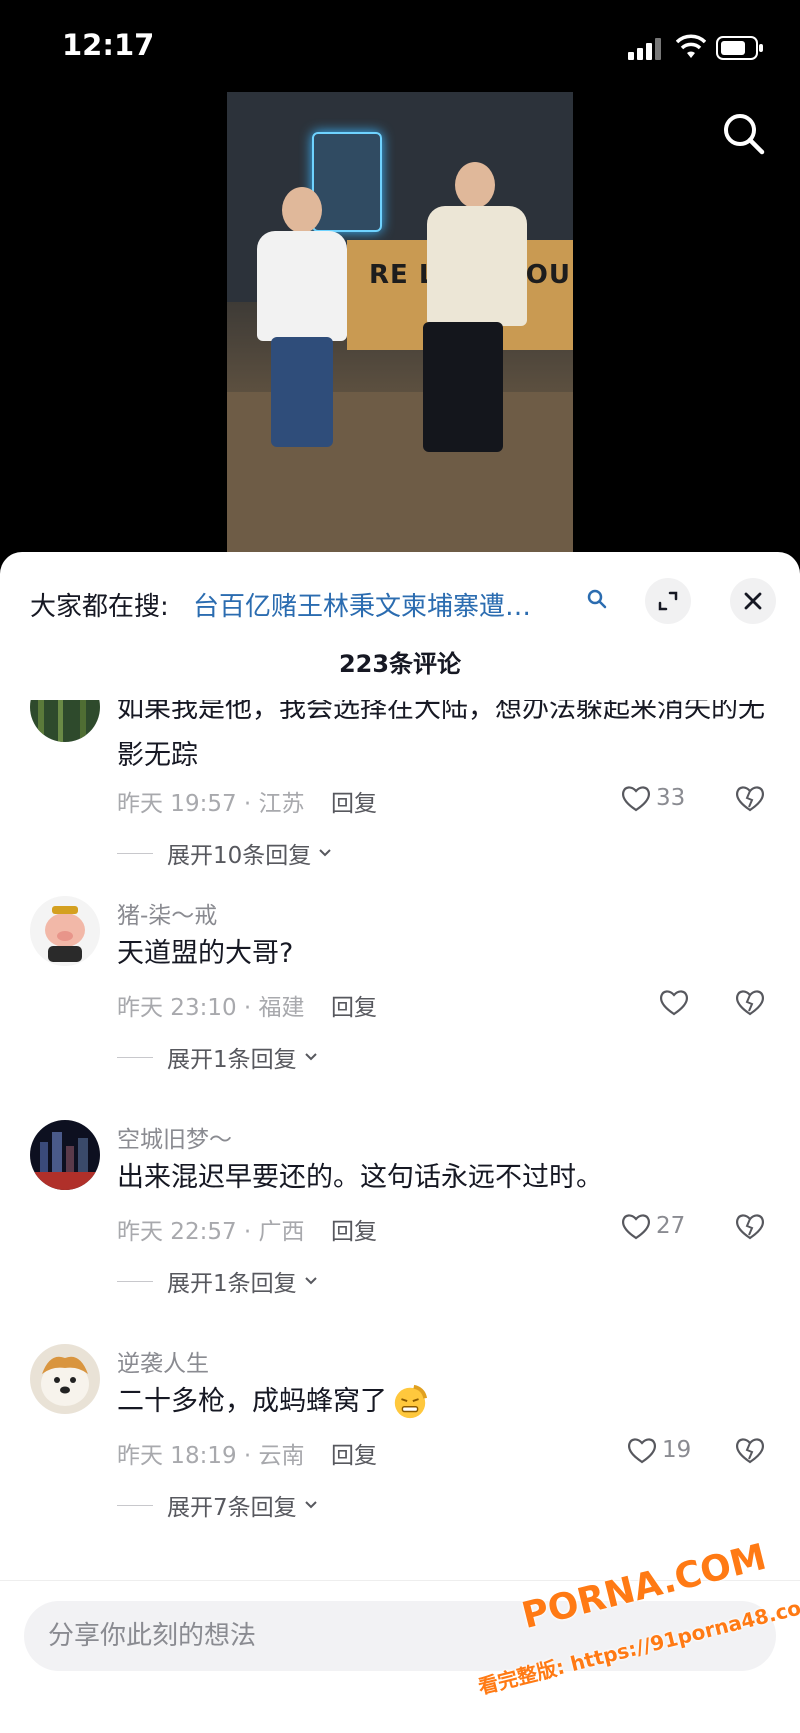 The image size is (800, 1733). Describe the element at coordinates (360, 1177) in the screenshot. I see `comment-text: 出来混迟早要还的。这句话永远不过时。` at that location.